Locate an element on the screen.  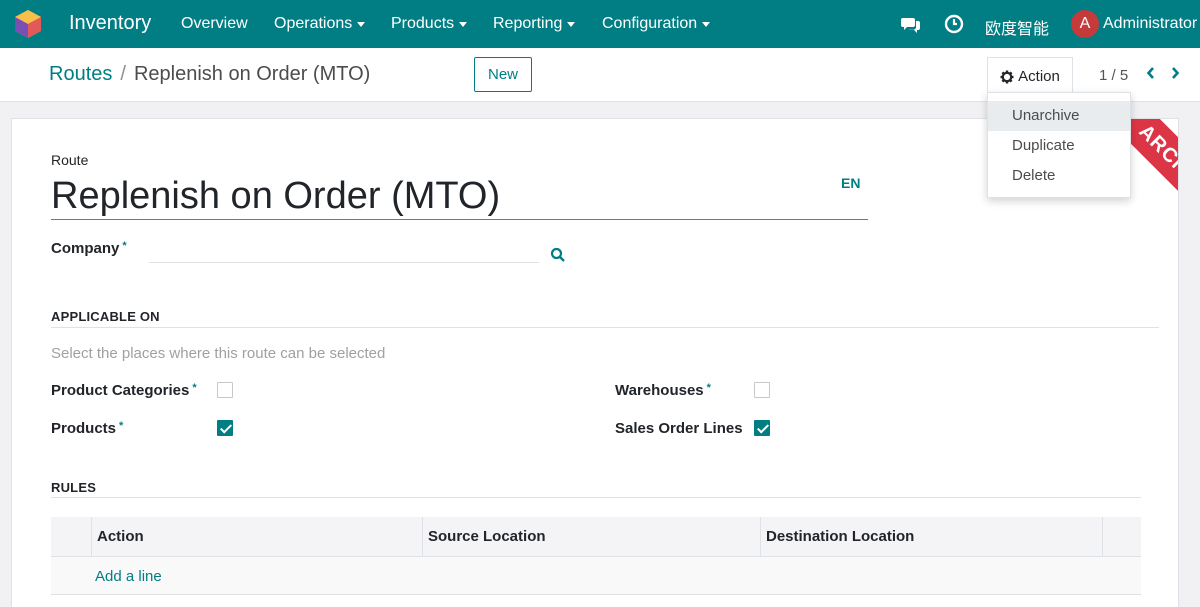
breadcrumb-current: Replenish on Order (MTO) is located at coordinates (252, 74).